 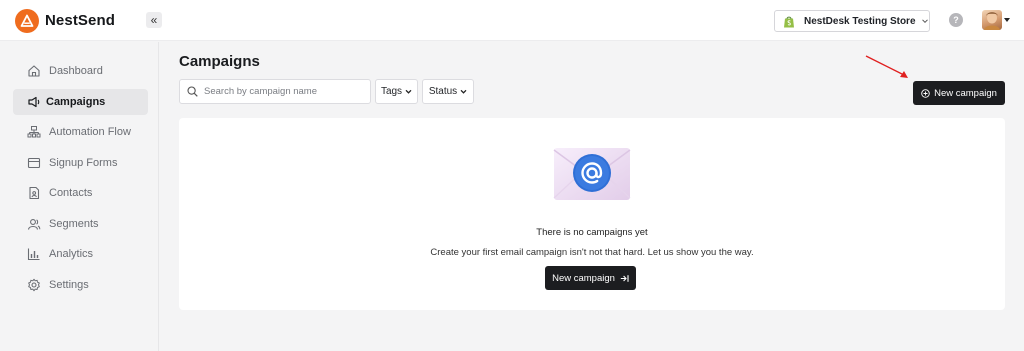 I want to click on sidebar-item-segments: Segments, so click(x=80, y=224).